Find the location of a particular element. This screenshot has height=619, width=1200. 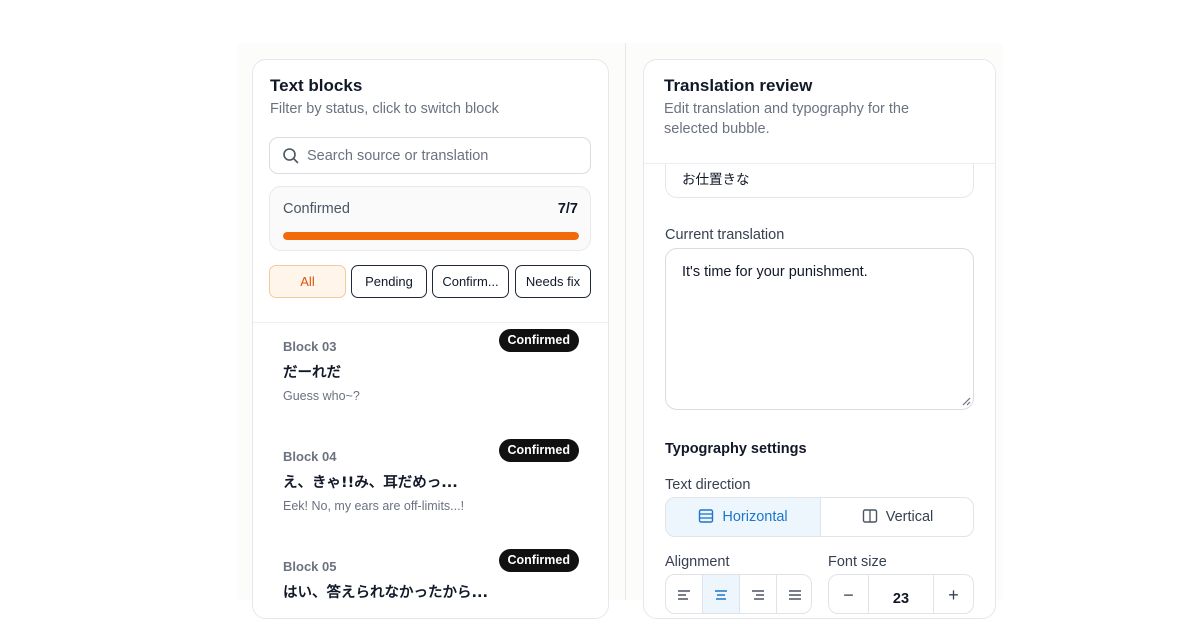

progress-label: Confirmed is located at coordinates (316, 209).